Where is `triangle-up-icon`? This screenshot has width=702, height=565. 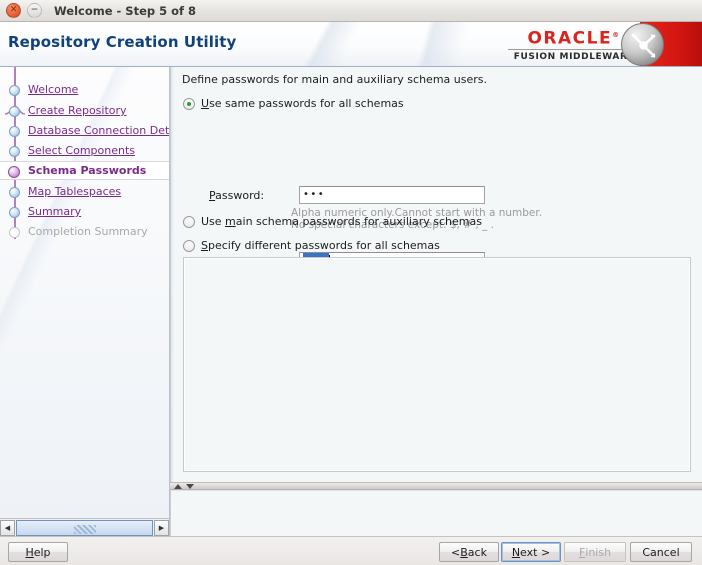
triangle-up-icon is located at coordinates (178, 486).